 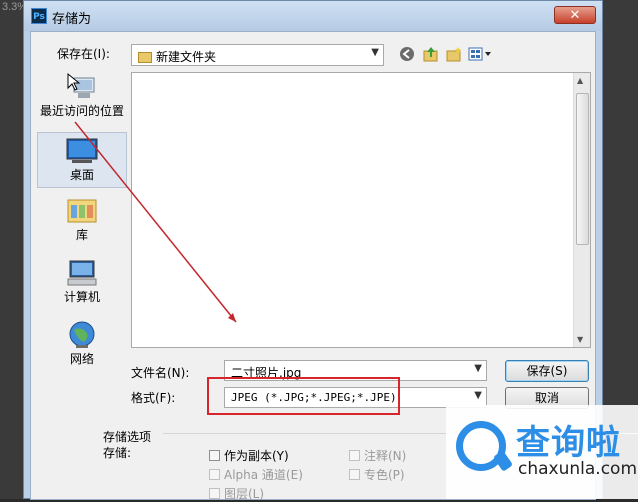 What do you see at coordinates (577, 469) in the screenshot?
I see `watermark-url: chaxunla.com` at bounding box center [577, 469].